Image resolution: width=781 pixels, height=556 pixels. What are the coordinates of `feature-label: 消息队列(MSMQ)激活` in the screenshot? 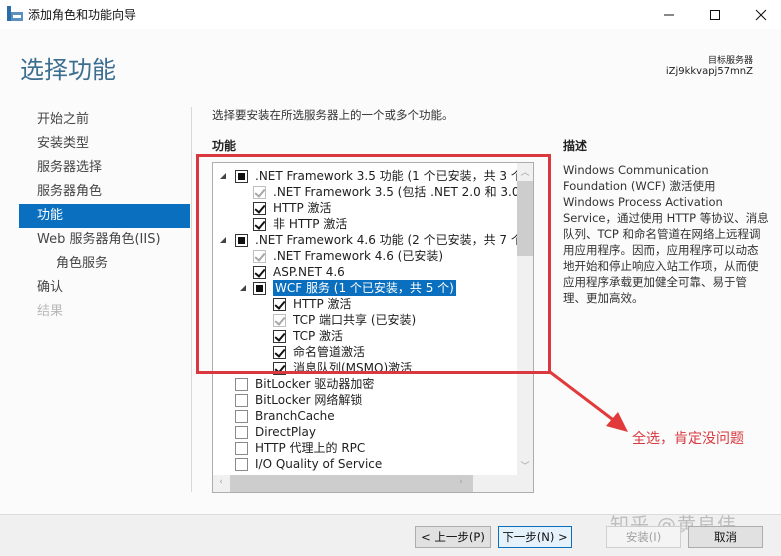 It's located at (352, 368).